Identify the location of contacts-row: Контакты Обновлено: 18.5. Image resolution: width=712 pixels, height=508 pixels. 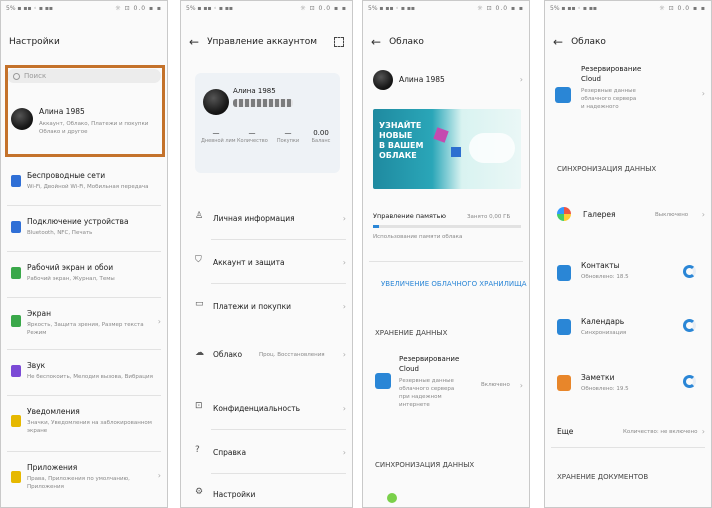
(628, 276).